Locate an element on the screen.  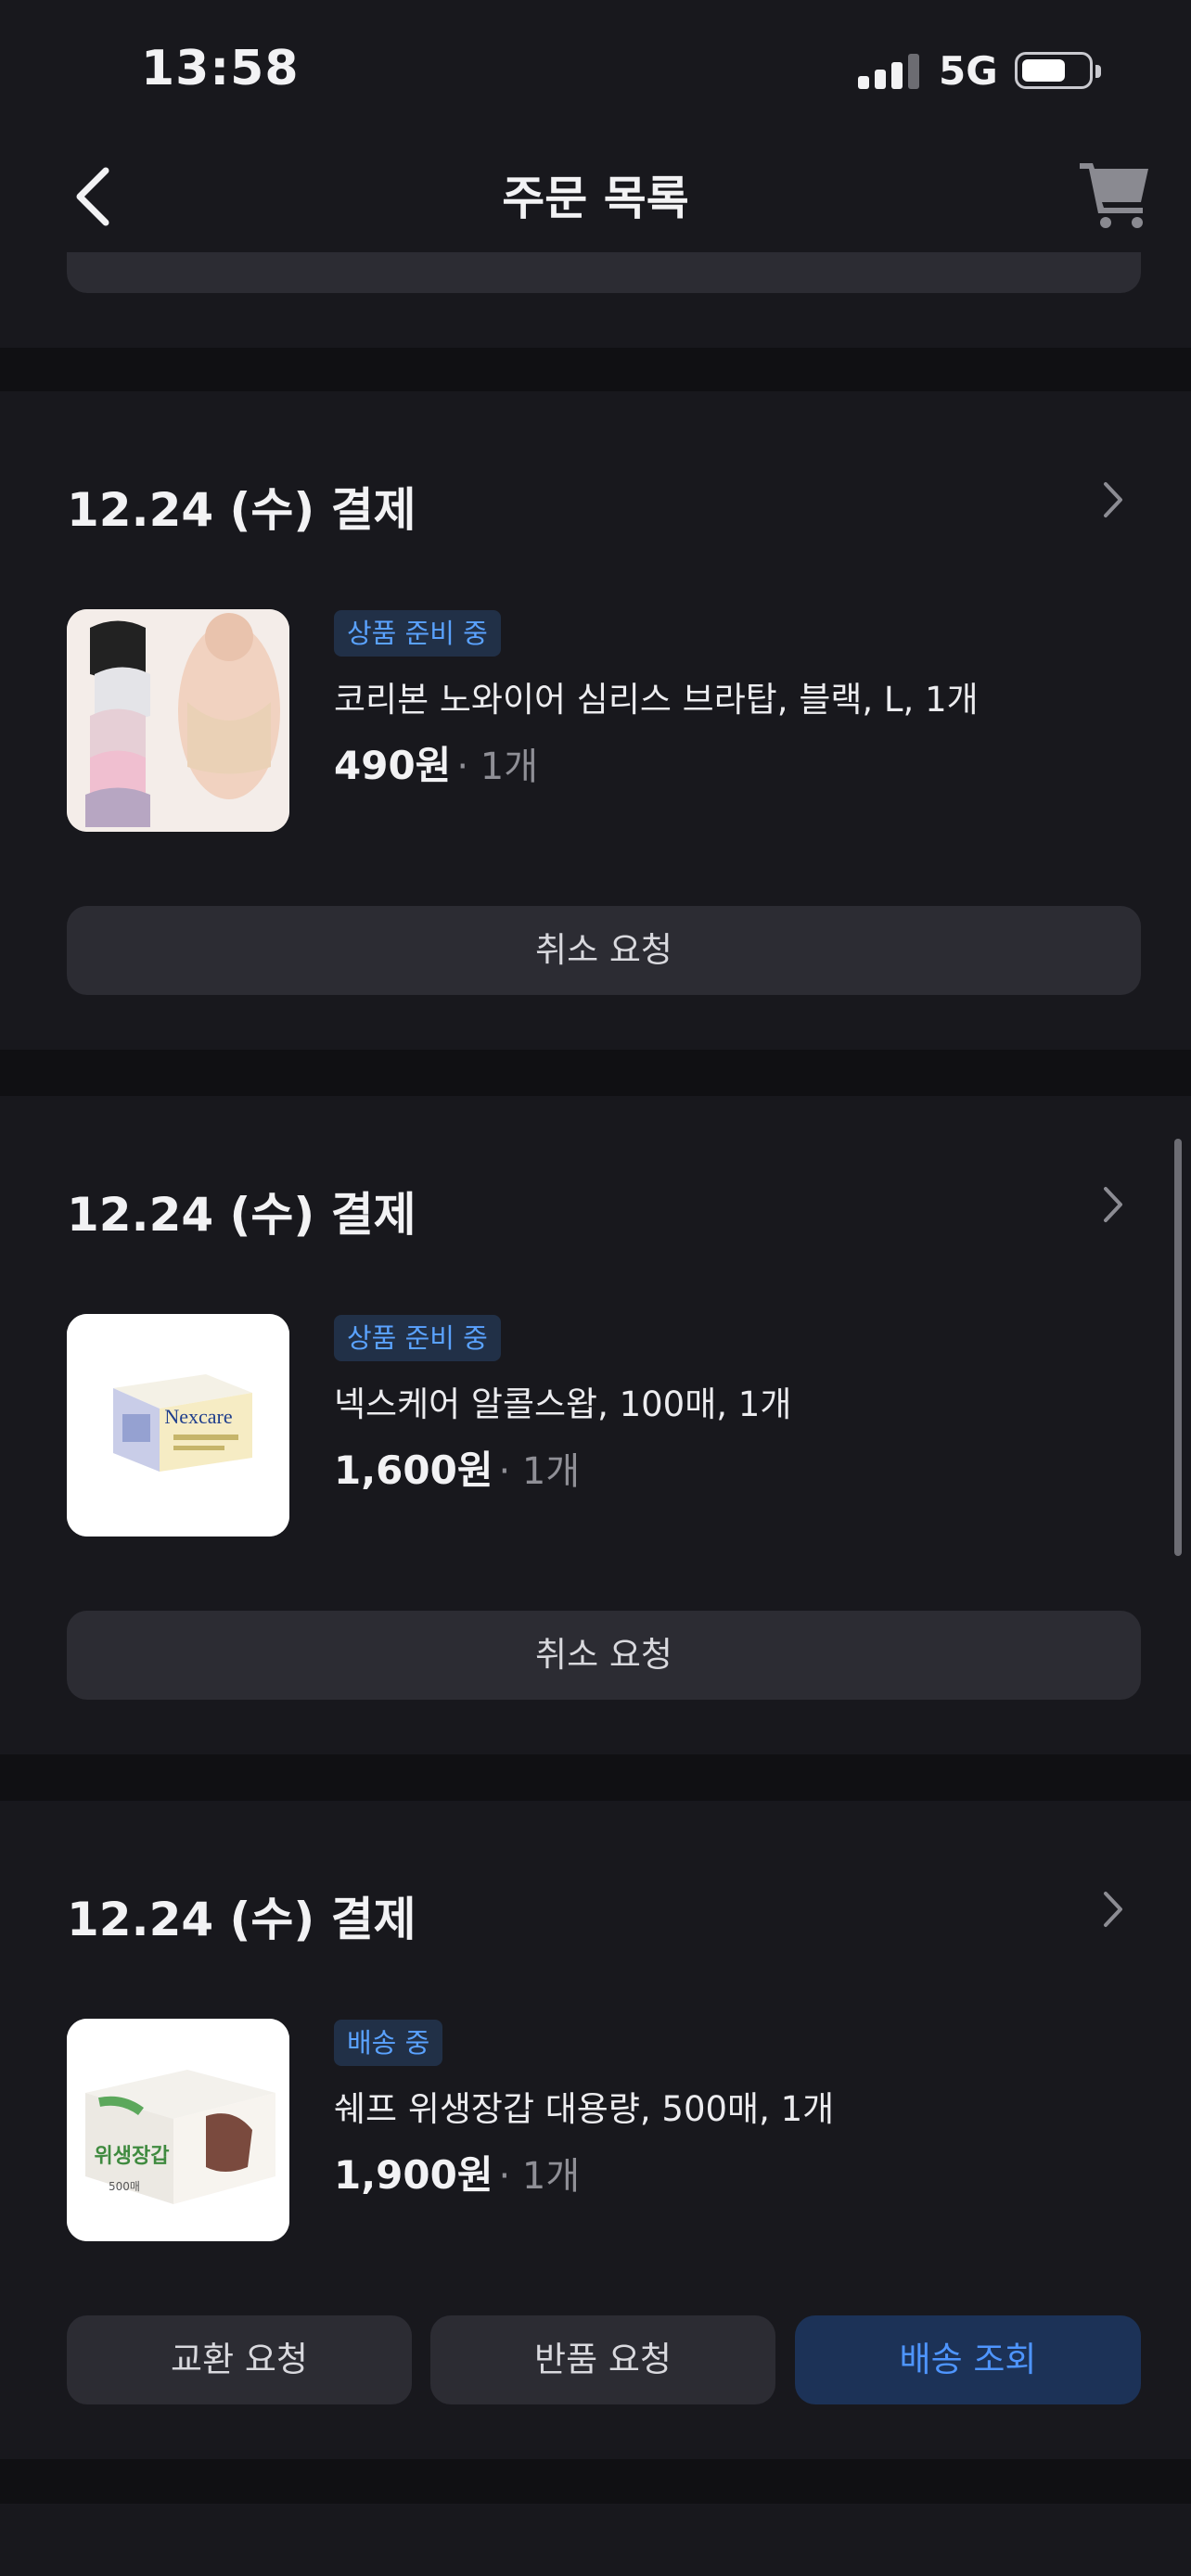
product-price: 1,600원 · 1개 is located at coordinates (457, 1467).